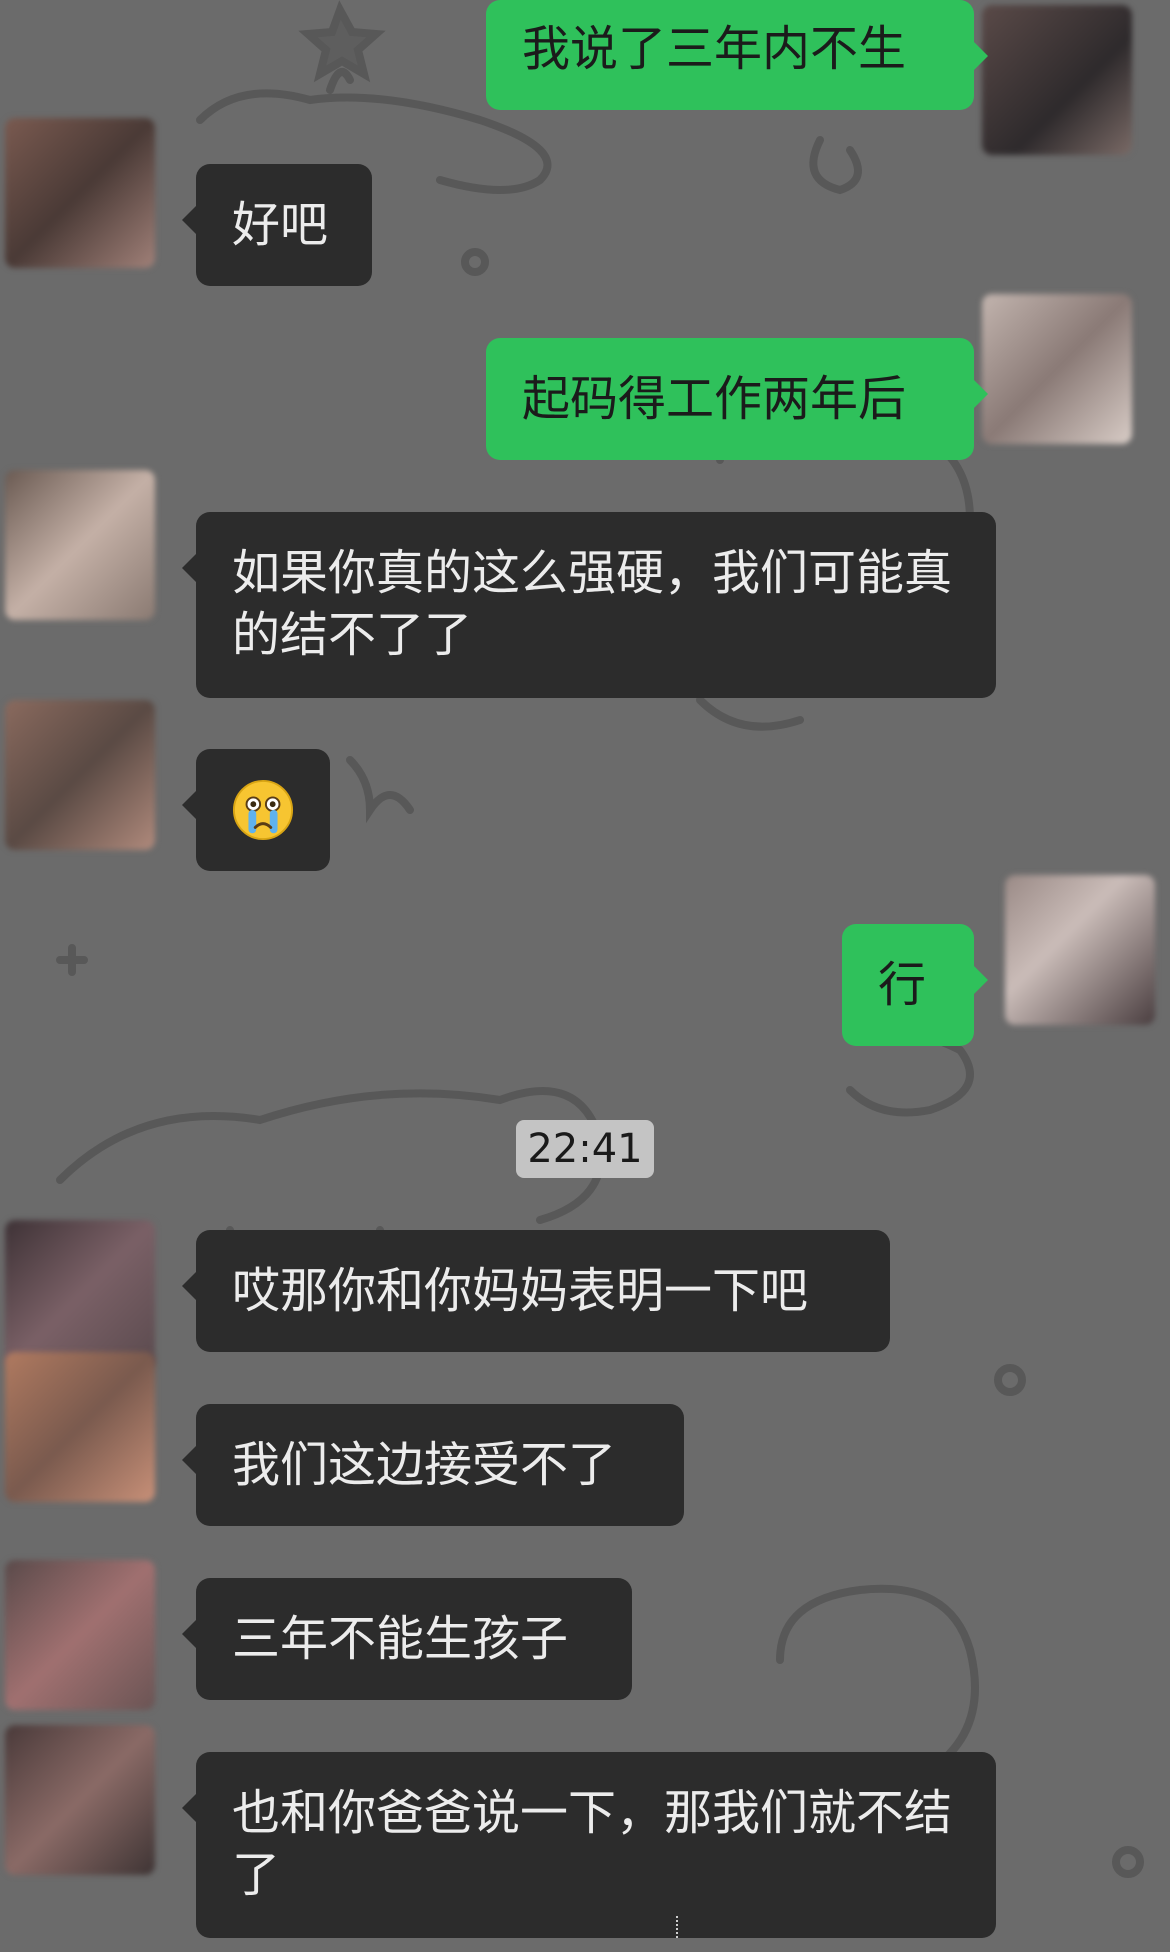 The image size is (1170, 1952). I want to click on message-text: 也和你爸爸说一下，那我们就不结了, so click(592, 1844).